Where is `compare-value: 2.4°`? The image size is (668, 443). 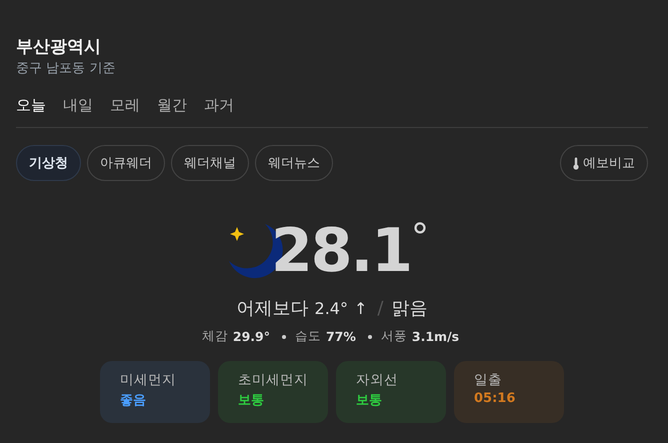
compare-value: 2.4° is located at coordinates (331, 308).